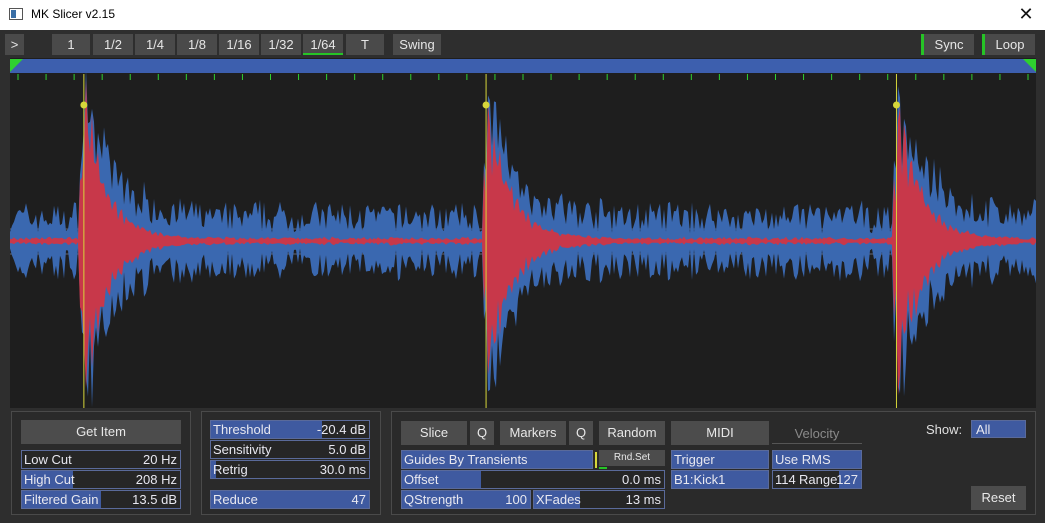  Describe the element at coordinates (643, 499) in the screenshot. I see `xfades-value: 13 ms` at that location.